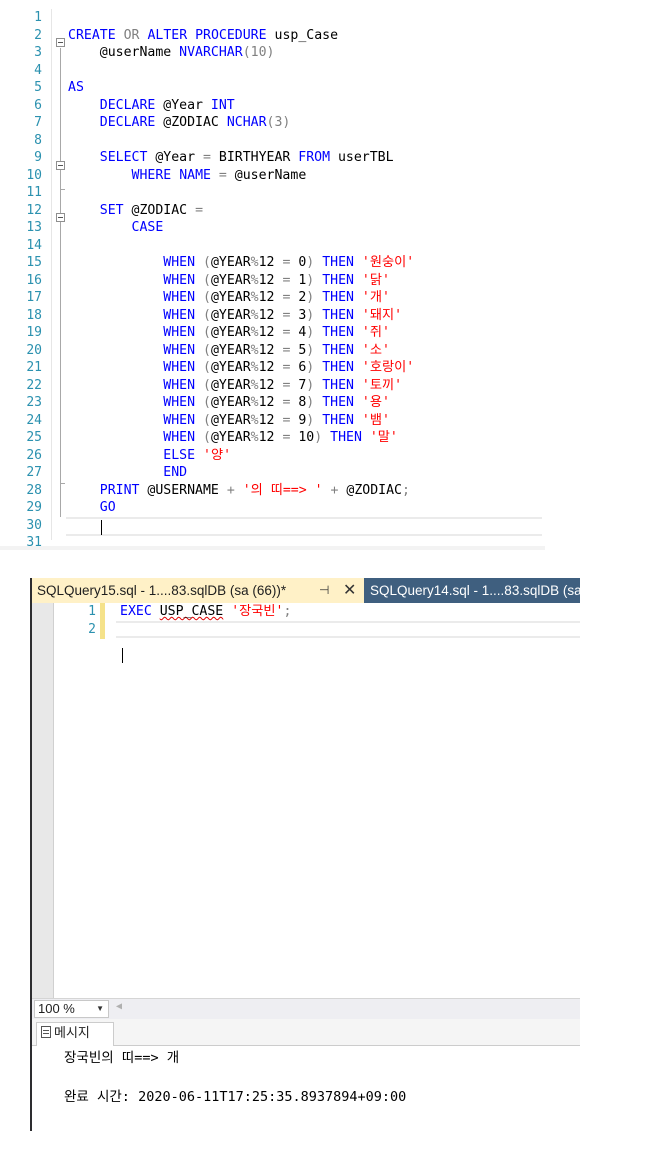  I want to click on line-number: 27, so click(34, 472).